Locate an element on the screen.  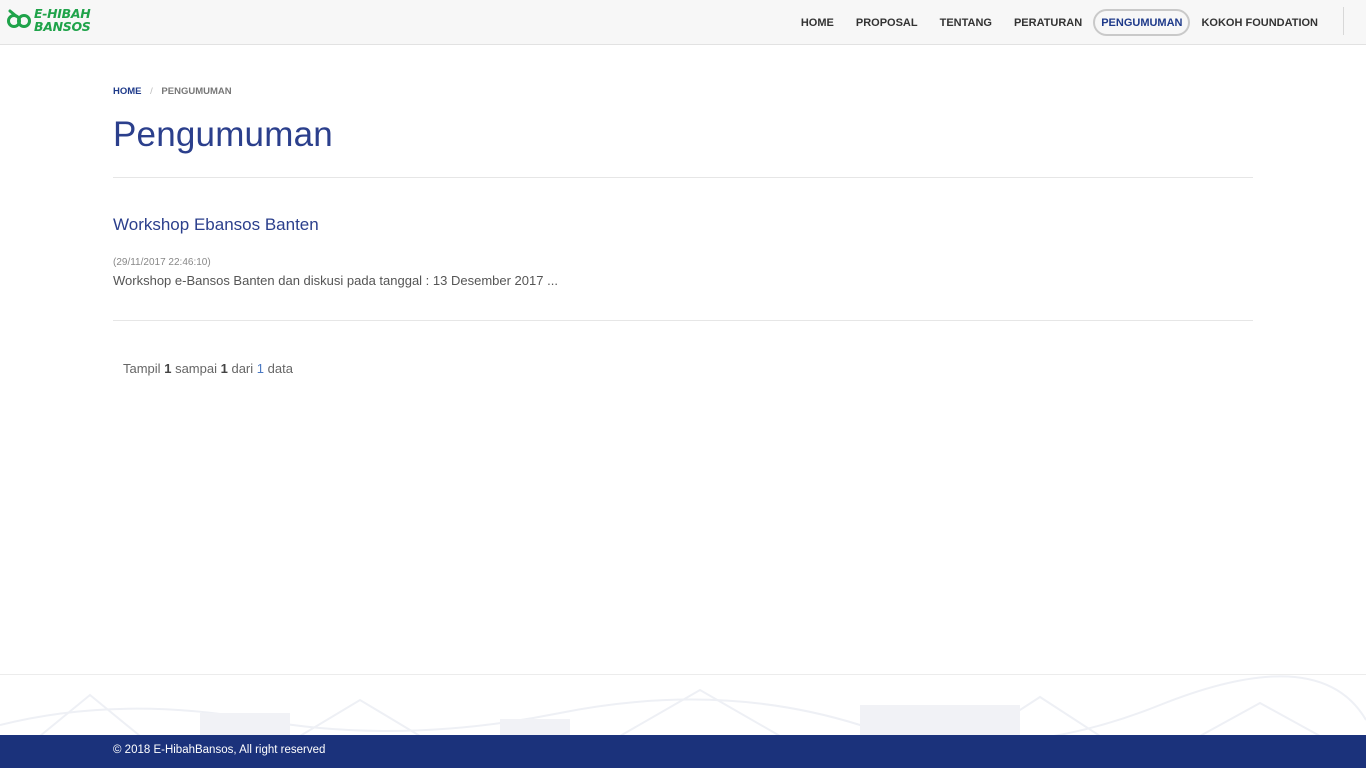
site-footer: © 2018 E-HibahBansos, All right reserved is located at coordinates (683, 751).